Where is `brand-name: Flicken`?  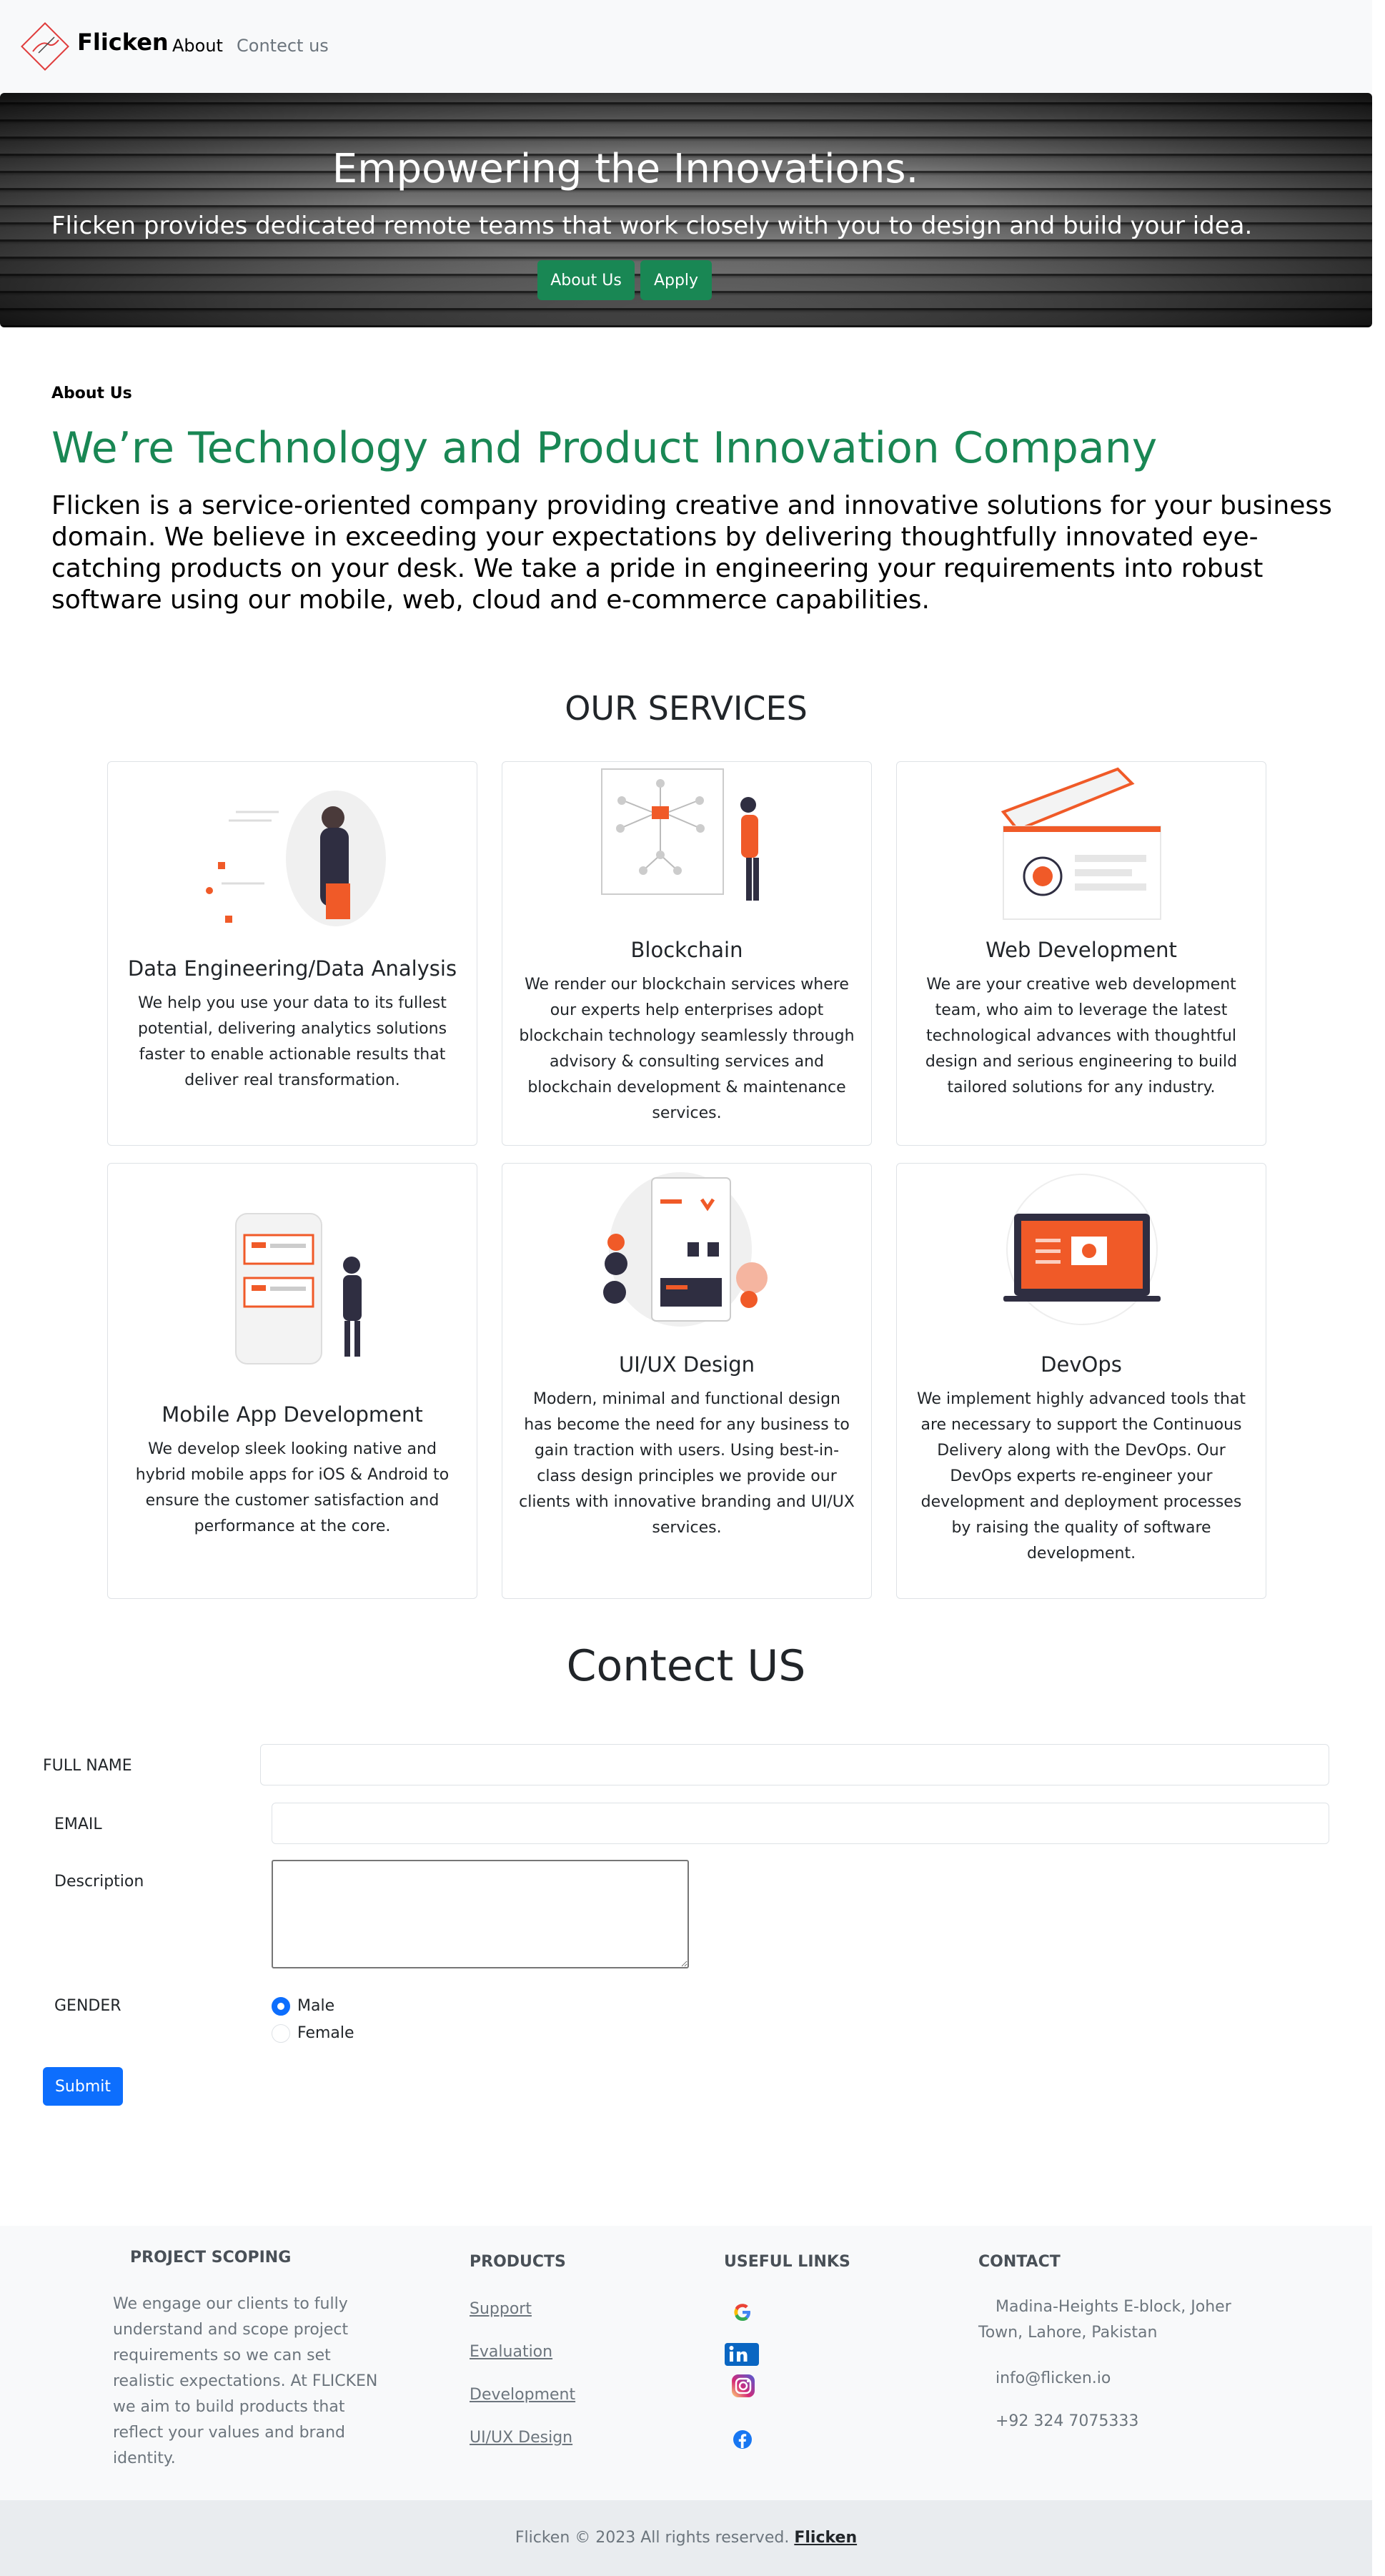
brand-name: Flicken is located at coordinates (123, 43).